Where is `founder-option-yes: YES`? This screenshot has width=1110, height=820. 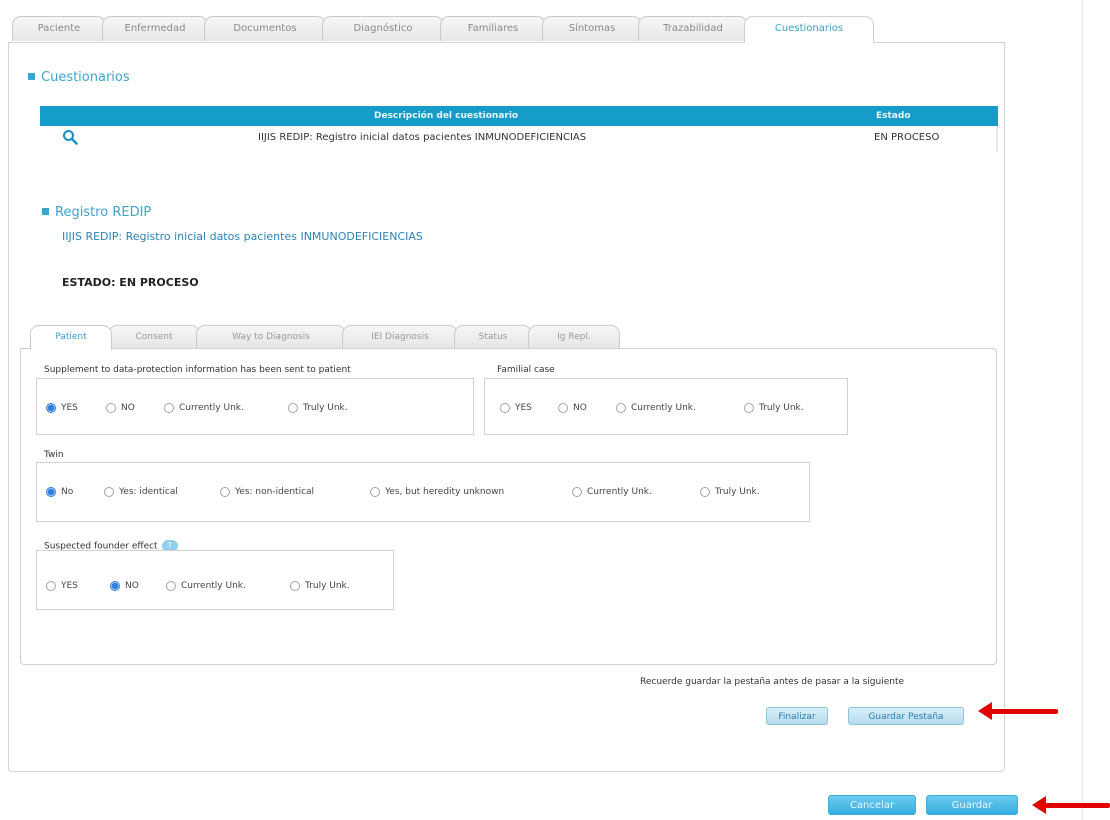 founder-option-yes: YES is located at coordinates (62, 586).